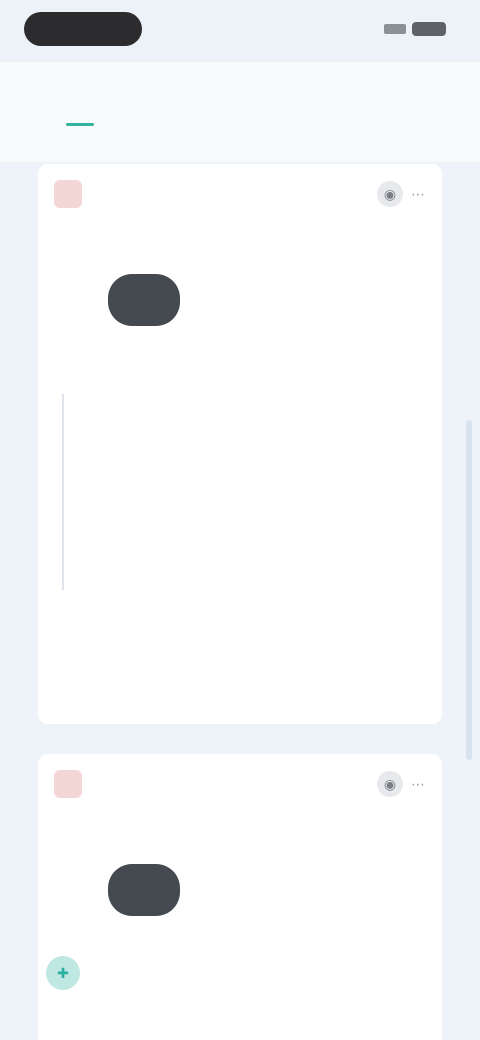 The width and height of the screenshot is (480, 1040). I want to click on plus-icon: ✚, so click(63, 973).